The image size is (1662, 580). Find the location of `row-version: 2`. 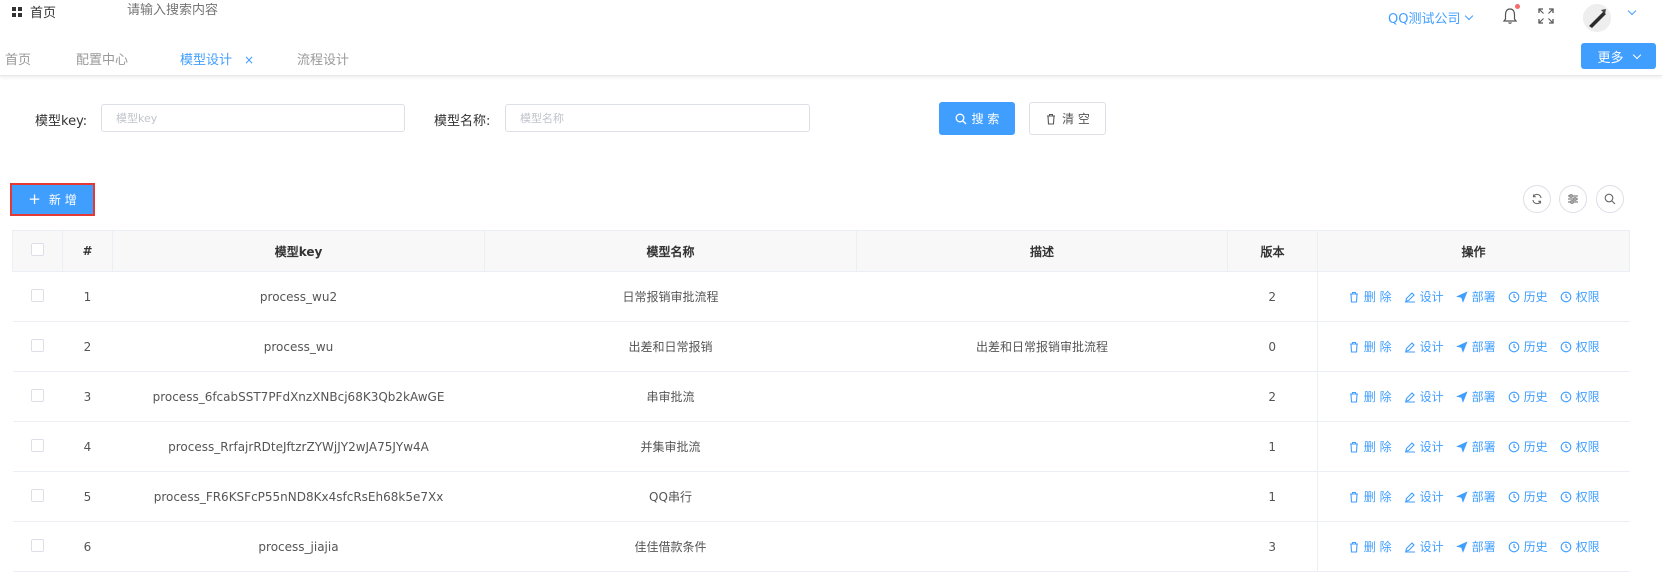

row-version: 2 is located at coordinates (1272, 296).